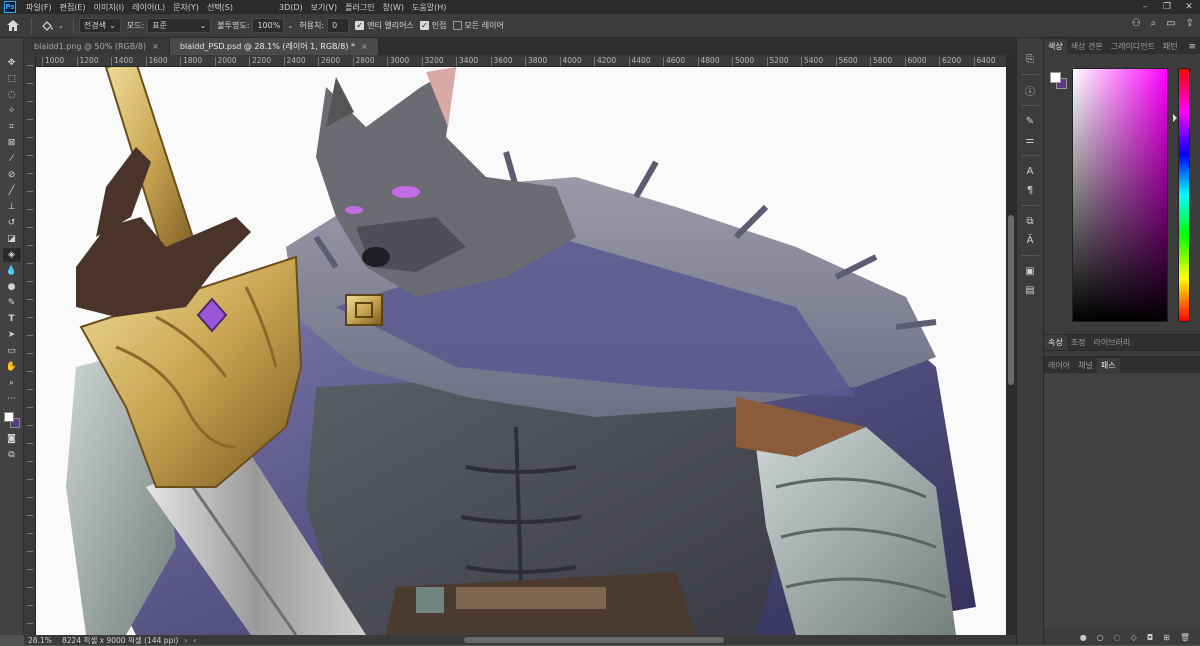  What do you see at coordinates (424, 25) in the screenshot?
I see `contiguous-checkbox: ✓` at bounding box center [424, 25].